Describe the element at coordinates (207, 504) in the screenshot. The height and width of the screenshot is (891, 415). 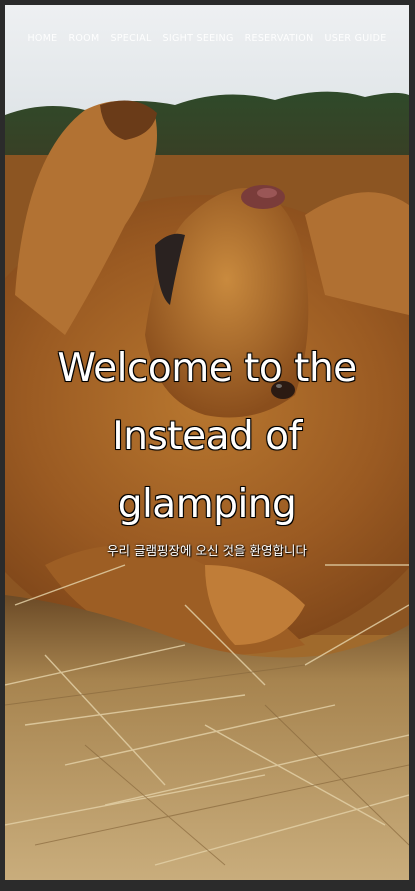
I see `headline-line-3: glamping` at that location.